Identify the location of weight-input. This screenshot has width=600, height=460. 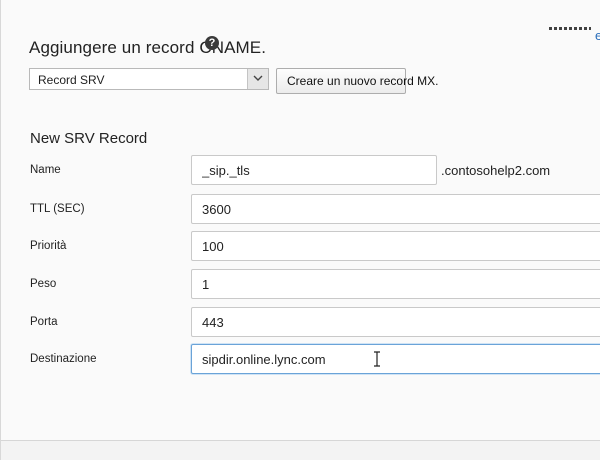
(395, 284).